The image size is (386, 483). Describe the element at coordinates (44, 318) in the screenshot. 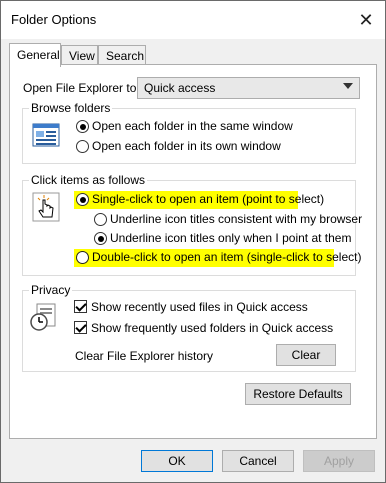

I see `privacy-history-icon` at that location.